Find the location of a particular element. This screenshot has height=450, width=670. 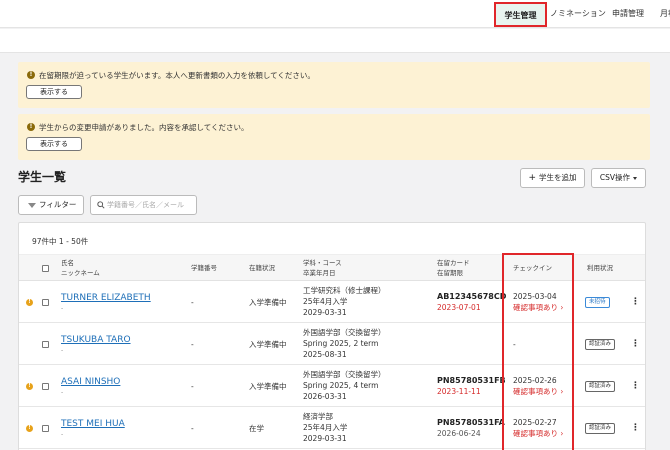

header-course: 学科・コース is located at coordinates (322, 263).